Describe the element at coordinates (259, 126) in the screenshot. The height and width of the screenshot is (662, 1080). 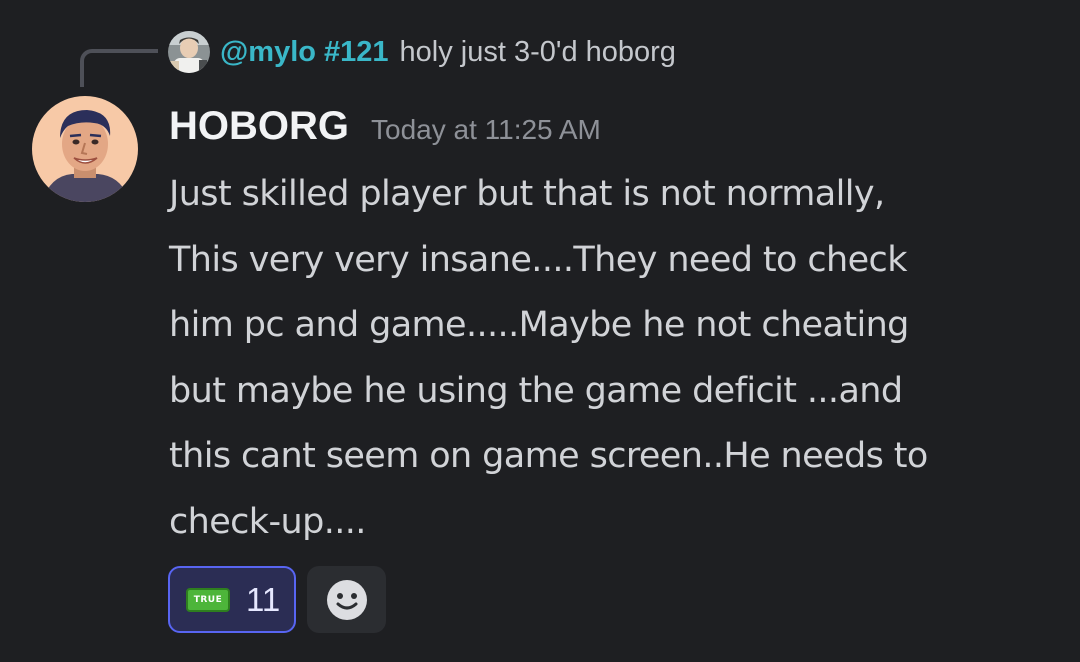
I see `username: HOBORG` at that location.